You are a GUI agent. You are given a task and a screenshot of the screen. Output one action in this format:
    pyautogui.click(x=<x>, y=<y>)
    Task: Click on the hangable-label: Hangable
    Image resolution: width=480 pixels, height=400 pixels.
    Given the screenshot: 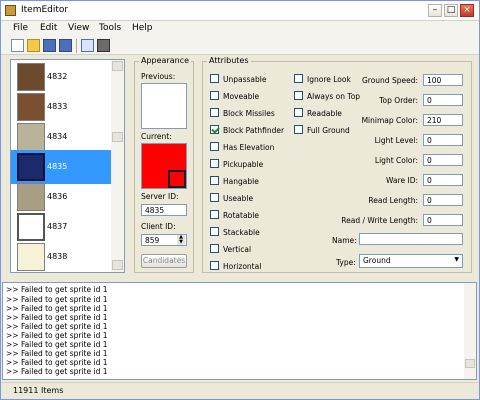 What is the action you would take?
    pyautogui.click(x=241, y=181)
    